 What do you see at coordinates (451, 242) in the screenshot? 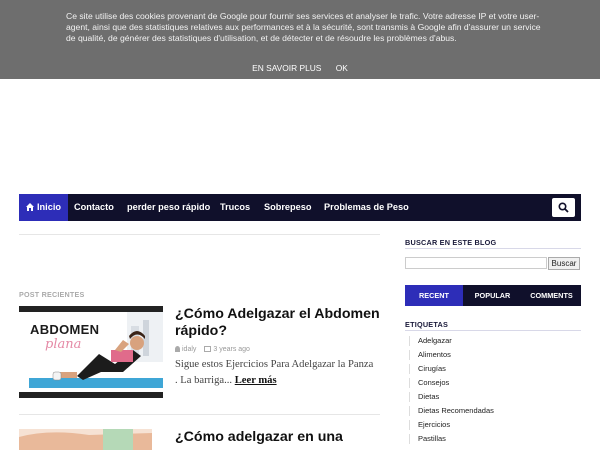
I see `search-widget-title: BUSCAR EN ESTE BLOG` at bounding box center [451, 242].